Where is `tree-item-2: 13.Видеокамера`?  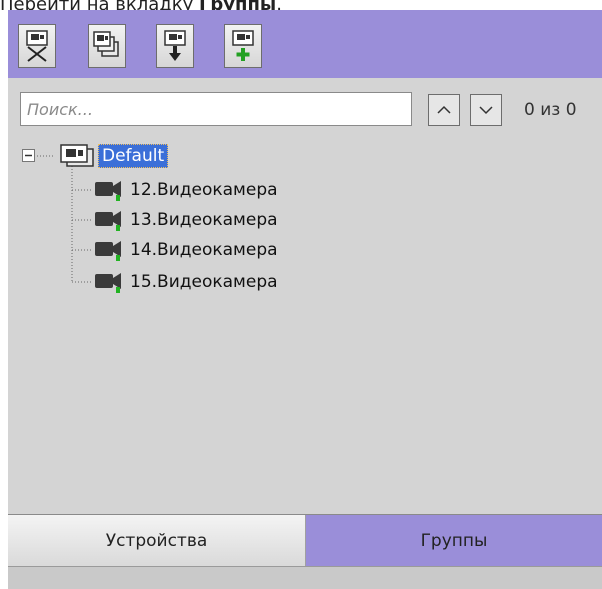
tree-item-2: 13.Видеокамера is located at coordinates (186, 220).